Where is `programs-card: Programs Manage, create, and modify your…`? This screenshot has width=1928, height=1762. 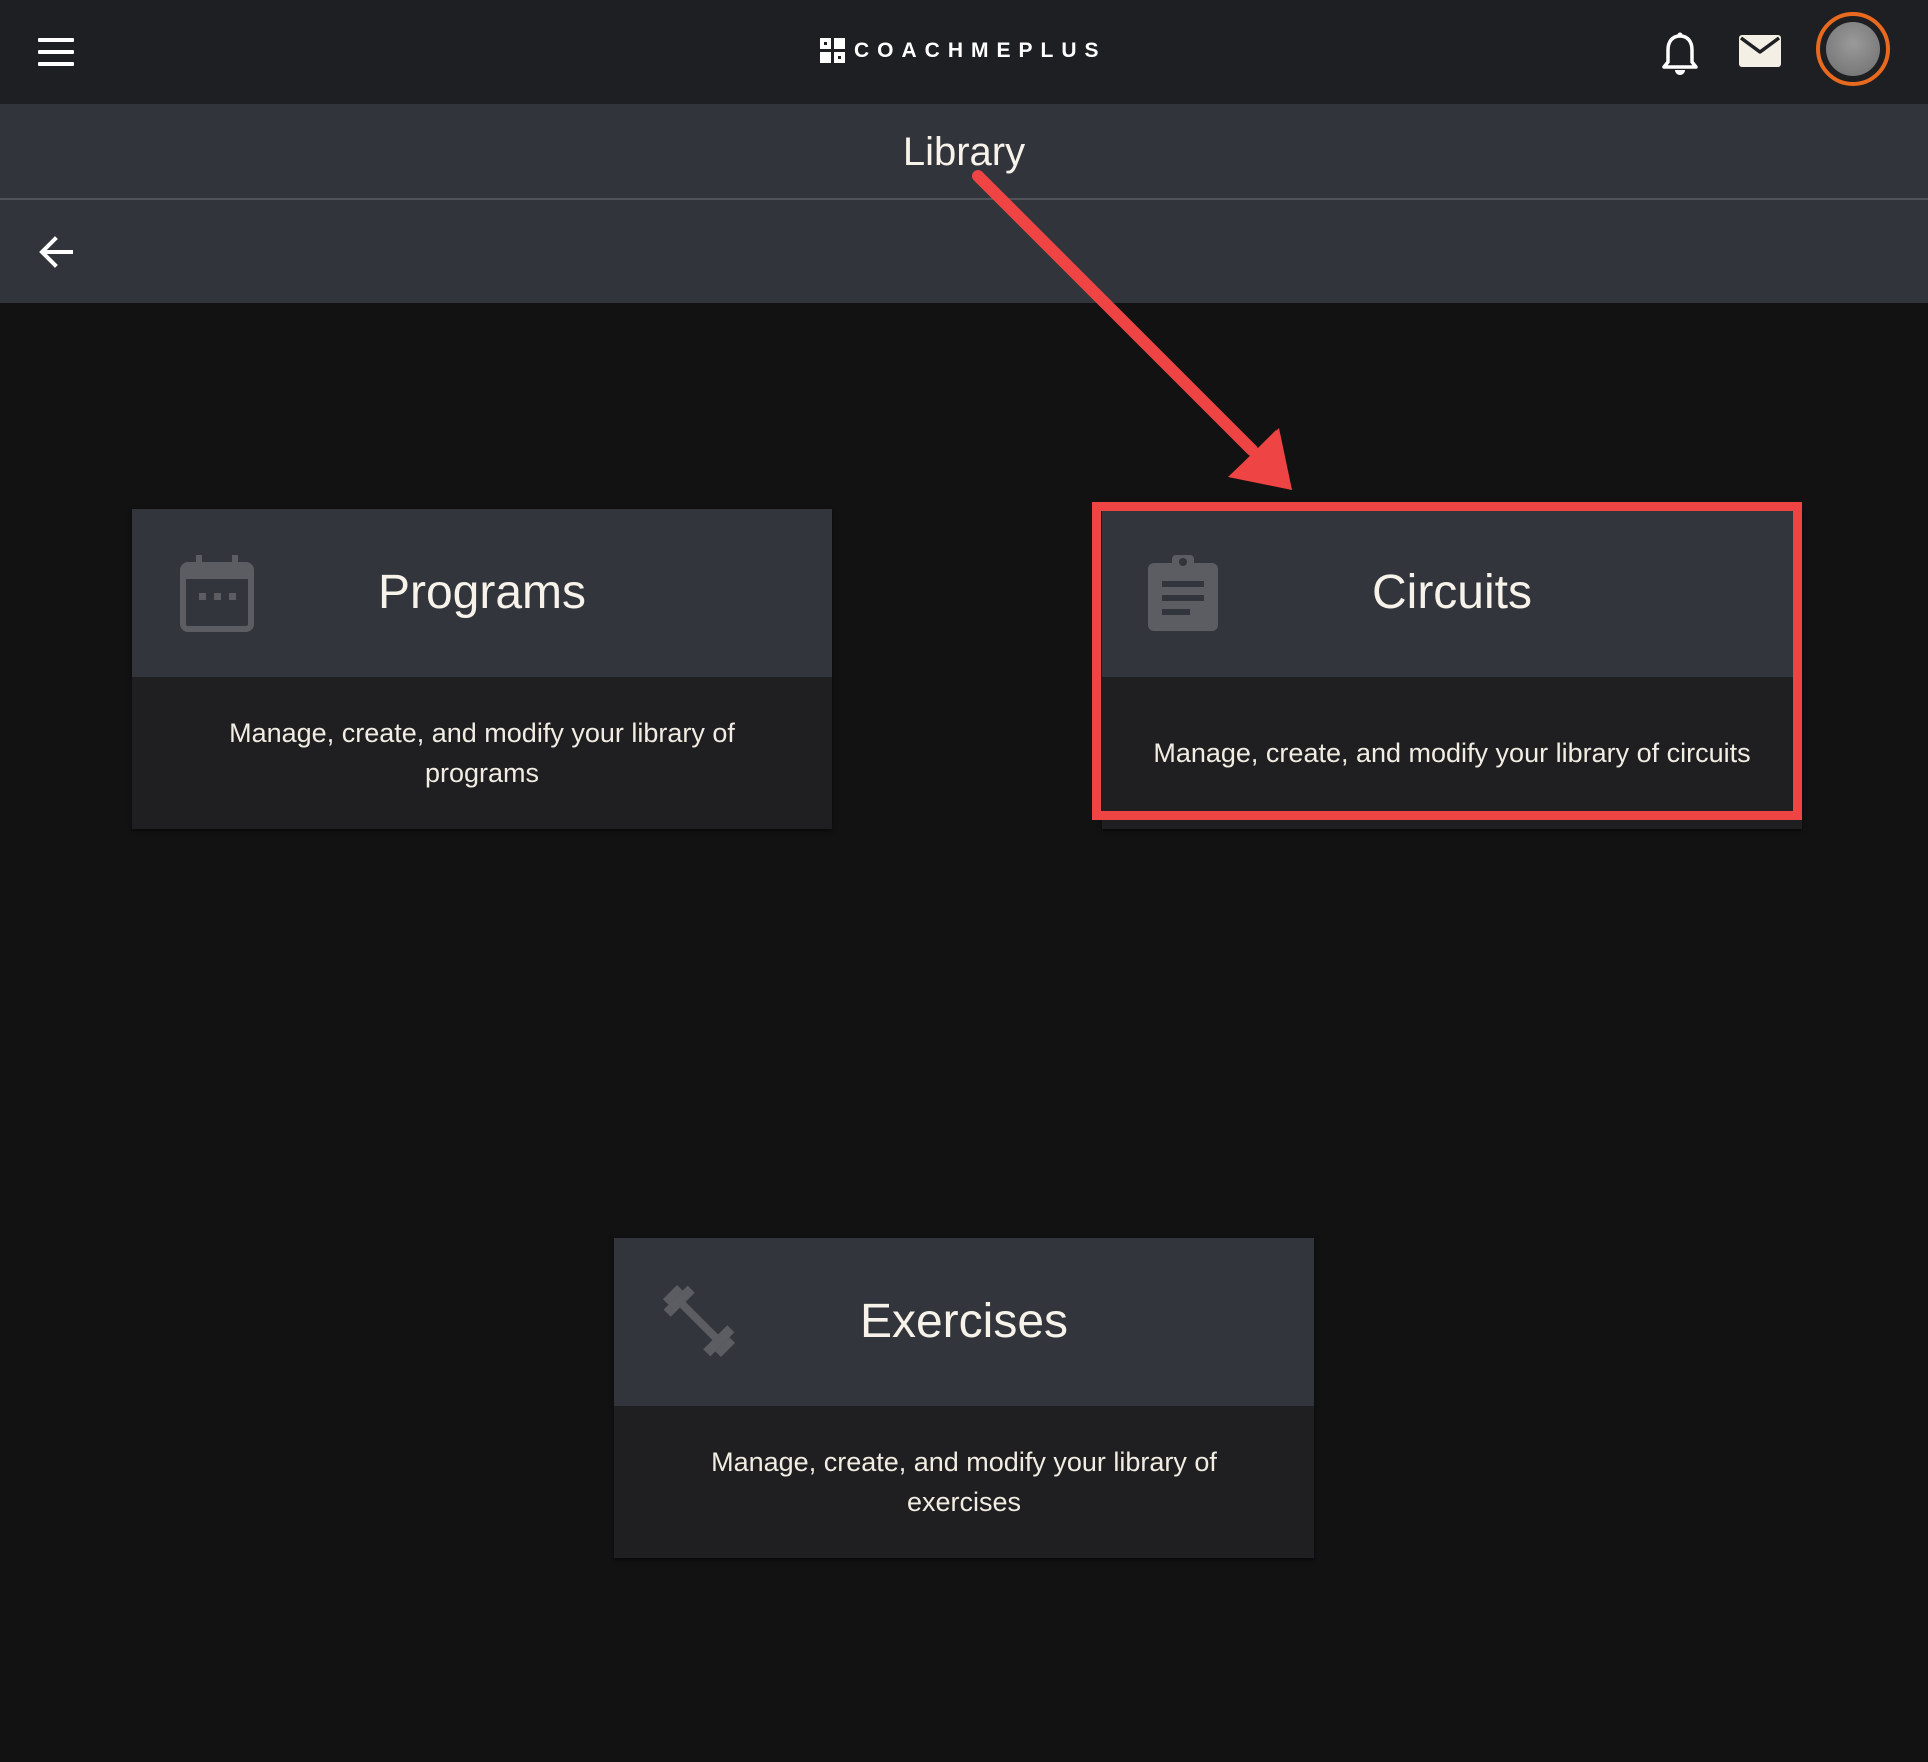 programs-card: Programs Manage, create, and modify your… is located at coordinates (482, 669).